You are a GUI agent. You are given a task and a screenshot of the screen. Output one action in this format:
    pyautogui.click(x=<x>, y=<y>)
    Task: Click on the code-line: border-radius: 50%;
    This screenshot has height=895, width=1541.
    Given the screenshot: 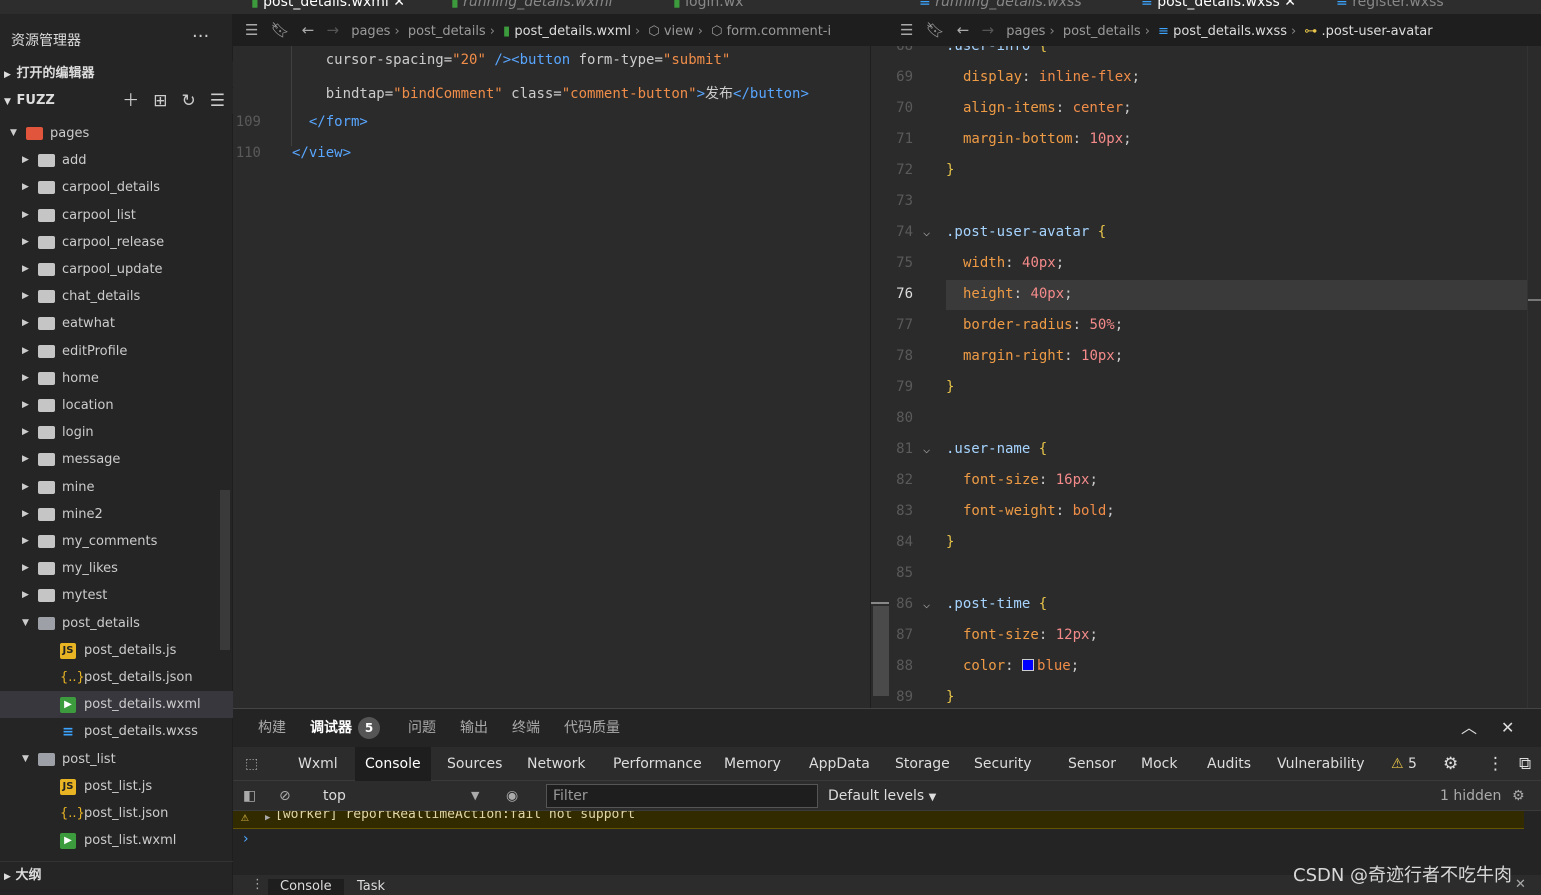 What is the action you would take?
    pyautogui.click(x=1043, y=325)
    